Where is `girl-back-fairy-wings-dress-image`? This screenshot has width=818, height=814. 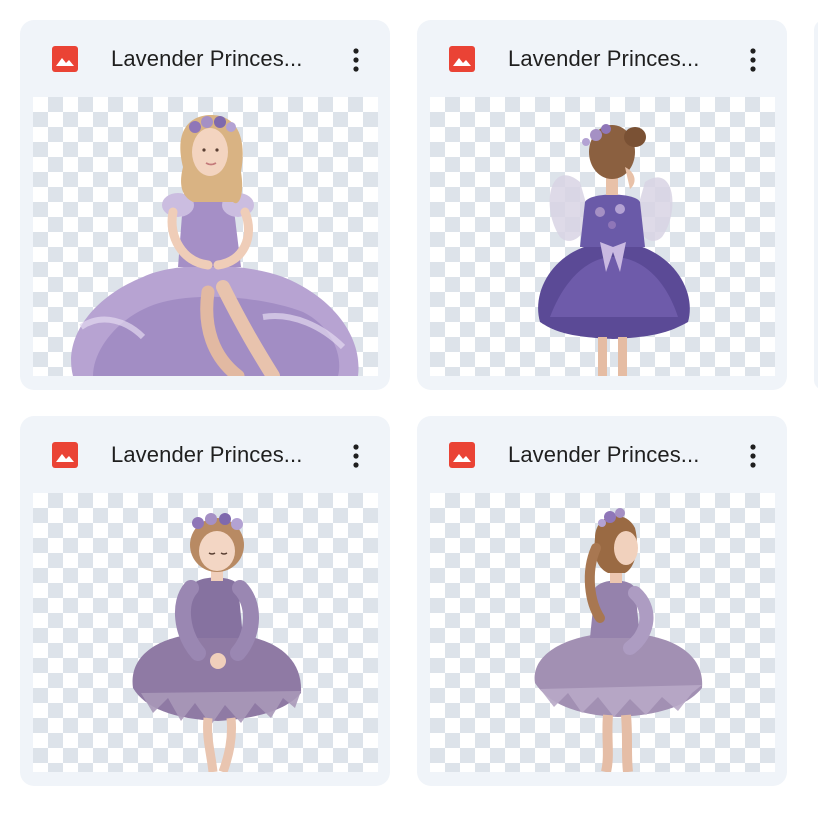 girl-back-fairy-wings-dress-image is located at coordinates (614, 250).